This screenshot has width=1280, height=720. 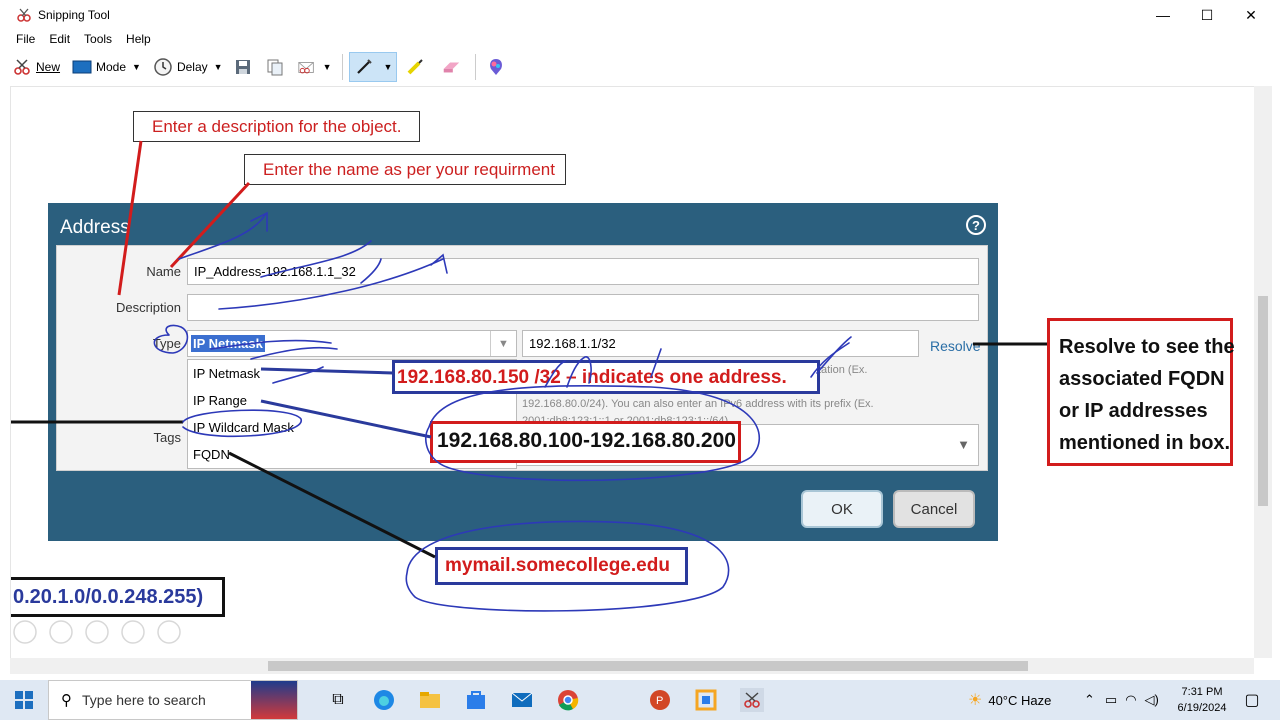 I want to click on eraser-button, so click(x=453, y=67).